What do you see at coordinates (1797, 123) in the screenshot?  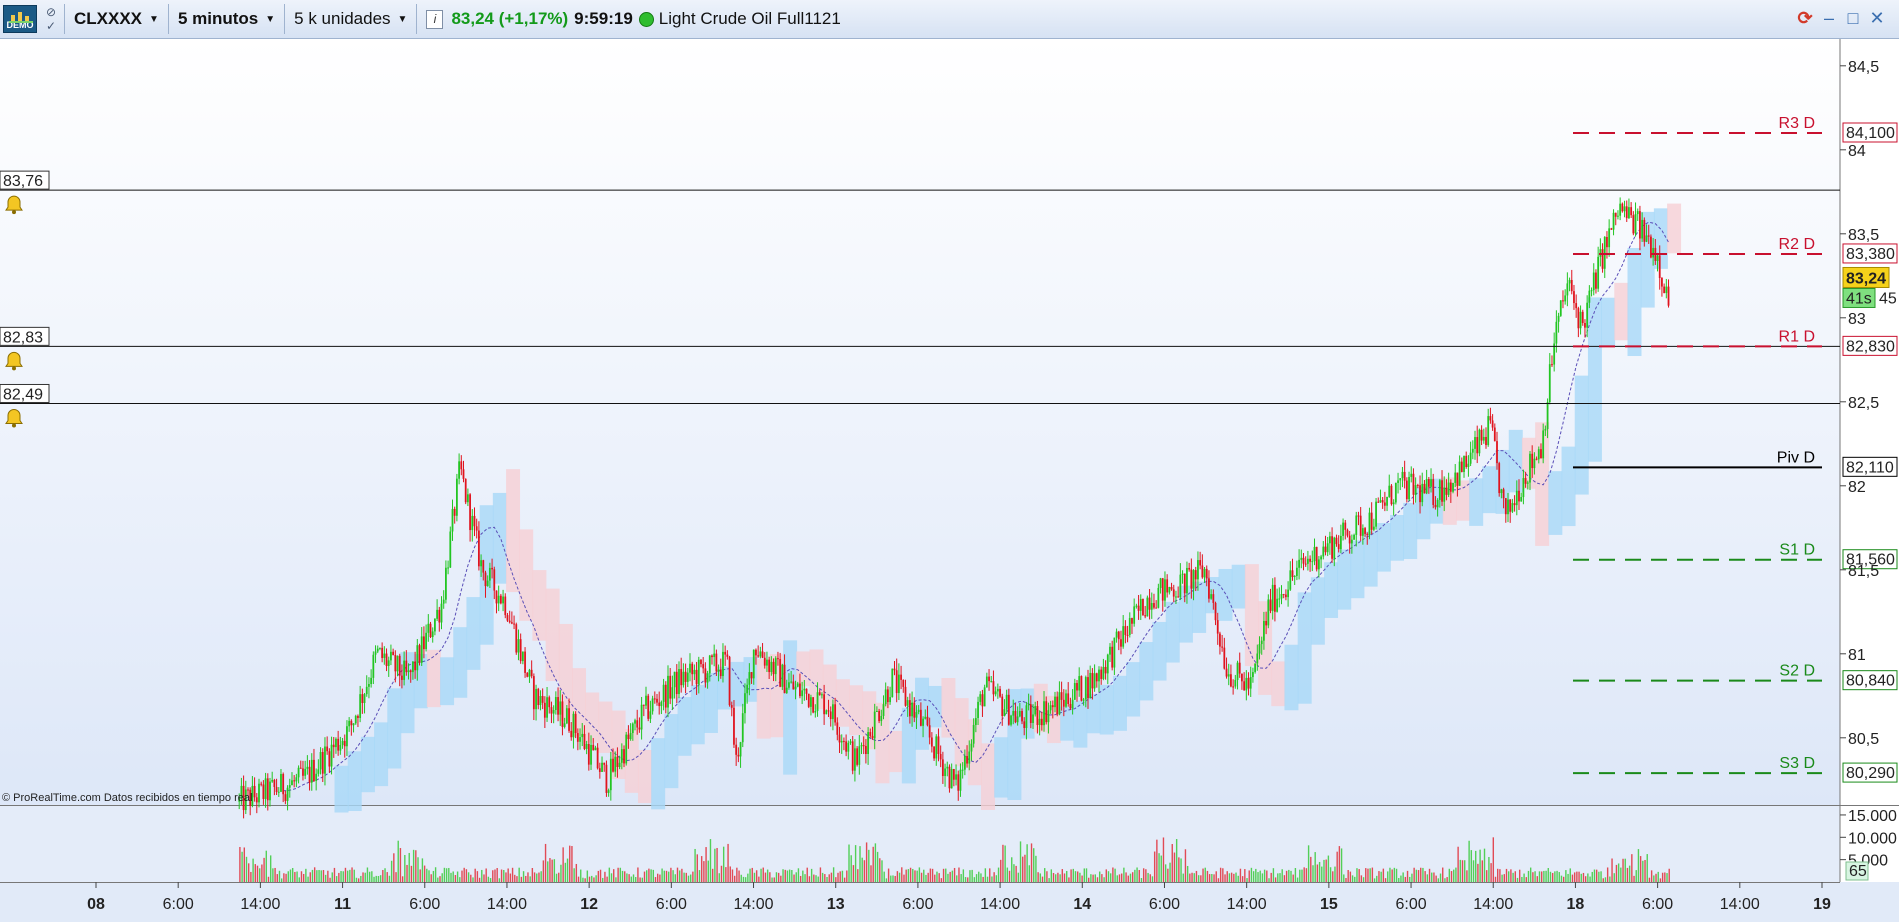 I see `level-label: R3 D` at bounding box center [1797, 123].